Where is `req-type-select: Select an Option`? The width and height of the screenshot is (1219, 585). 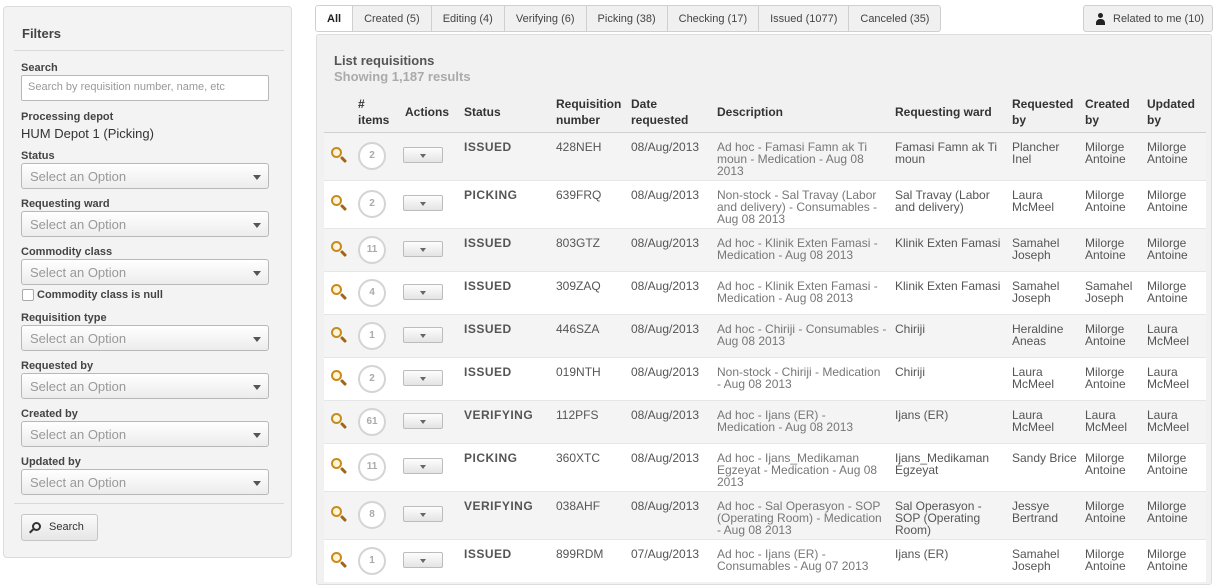 req-type-select: Select an Option is located at coordinates (145, 338).